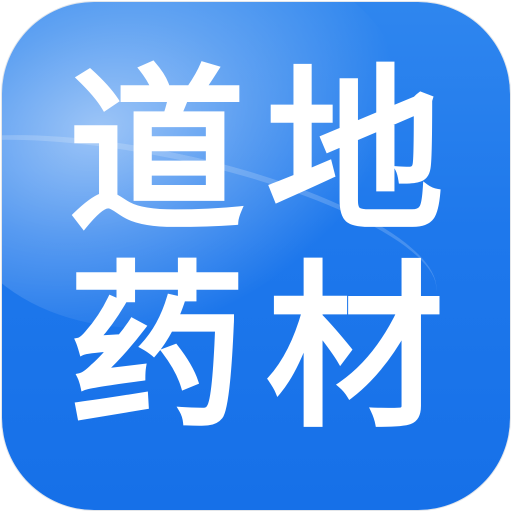 This screenshot has width=512, height=512. Describe the element at coordinates (157, 152) in the screenshot. I see `icon-character-1: 道` at that location.